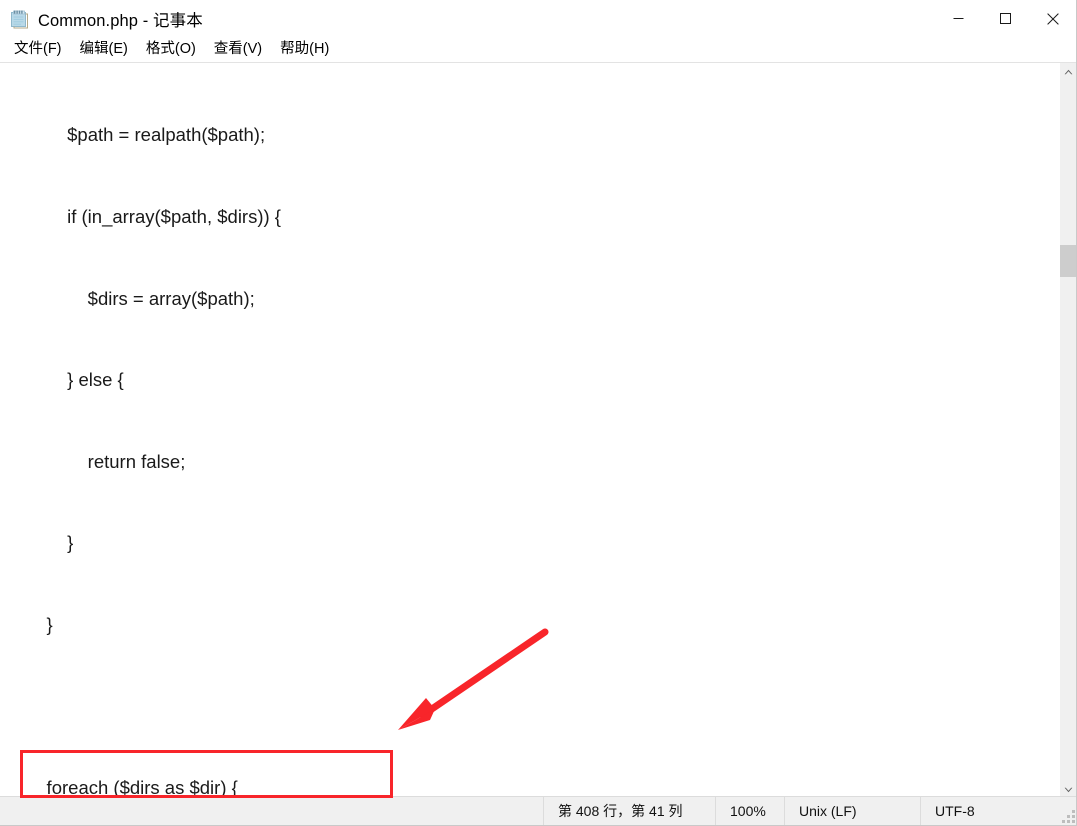  What do you see at coordinates (1068, 71) in the screenshot?
I see `scroll-up-arrow-icon` at bounding box center [1068, 71].